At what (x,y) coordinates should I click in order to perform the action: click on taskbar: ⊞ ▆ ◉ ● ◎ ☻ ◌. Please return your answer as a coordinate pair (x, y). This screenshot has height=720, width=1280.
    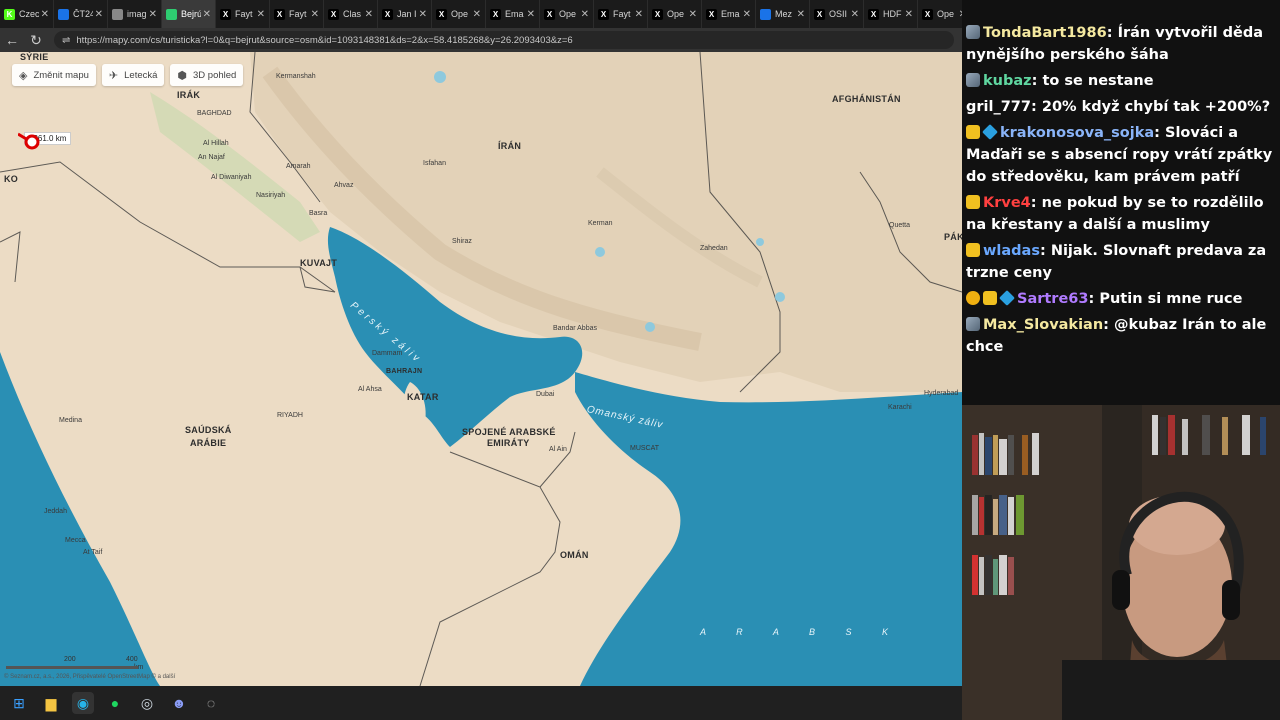
    Looking at the image, I should click on (485, 703).